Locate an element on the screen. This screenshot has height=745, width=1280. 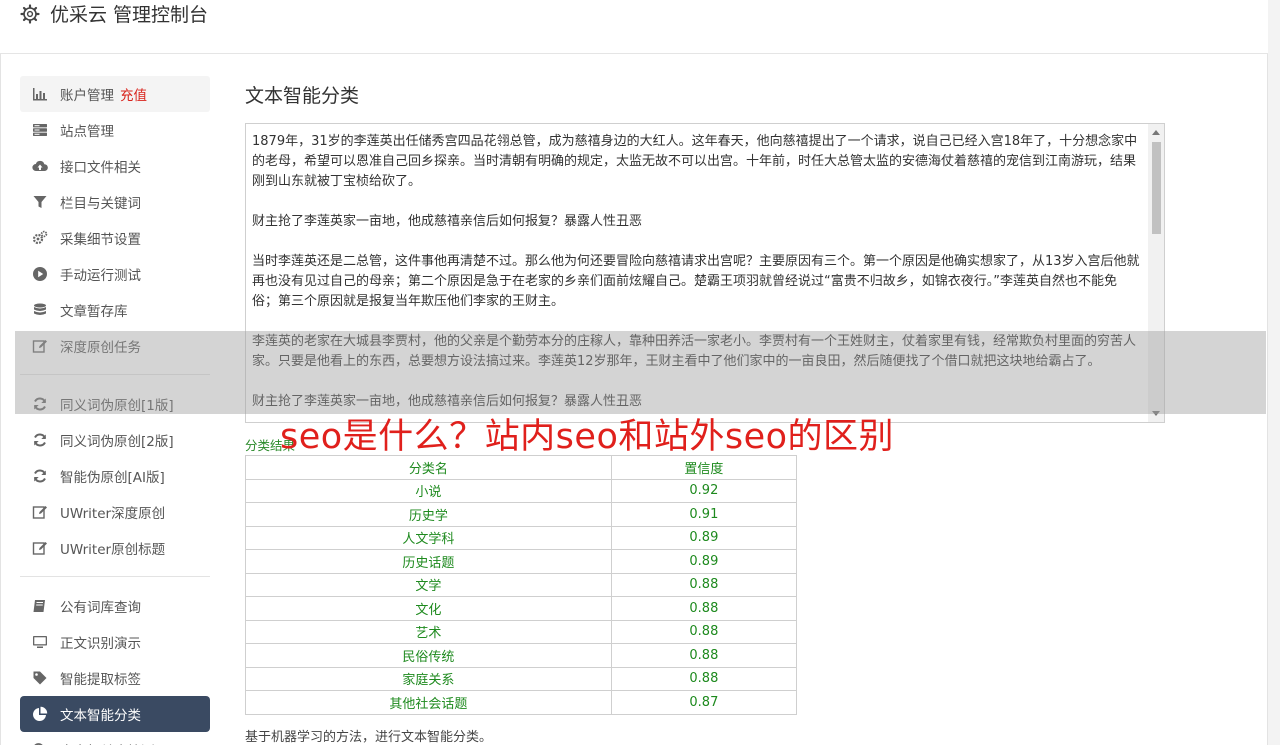
sidebar-item: 采集细节设置 is located at coordinates (115, 238).